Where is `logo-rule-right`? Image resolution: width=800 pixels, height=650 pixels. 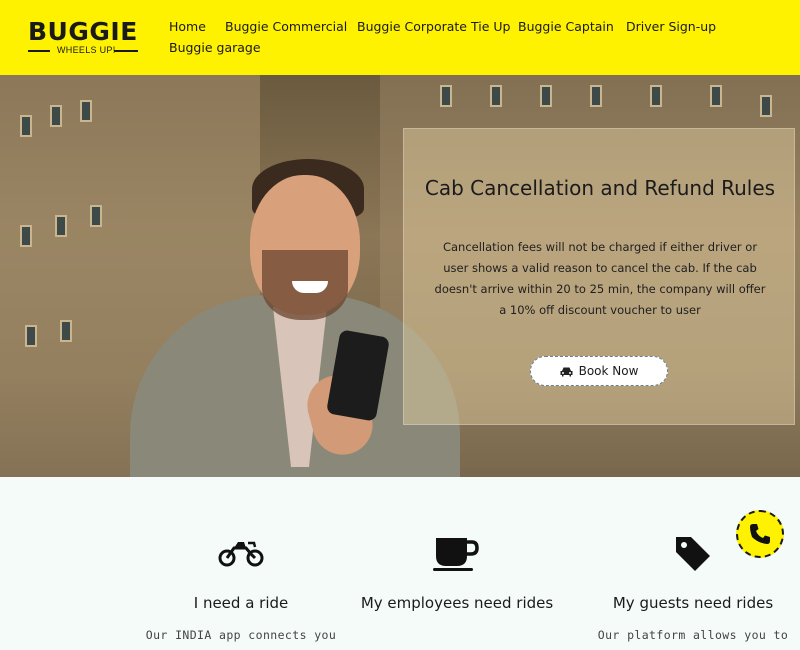
logo-rule-right is located at coordinates (126, 51).